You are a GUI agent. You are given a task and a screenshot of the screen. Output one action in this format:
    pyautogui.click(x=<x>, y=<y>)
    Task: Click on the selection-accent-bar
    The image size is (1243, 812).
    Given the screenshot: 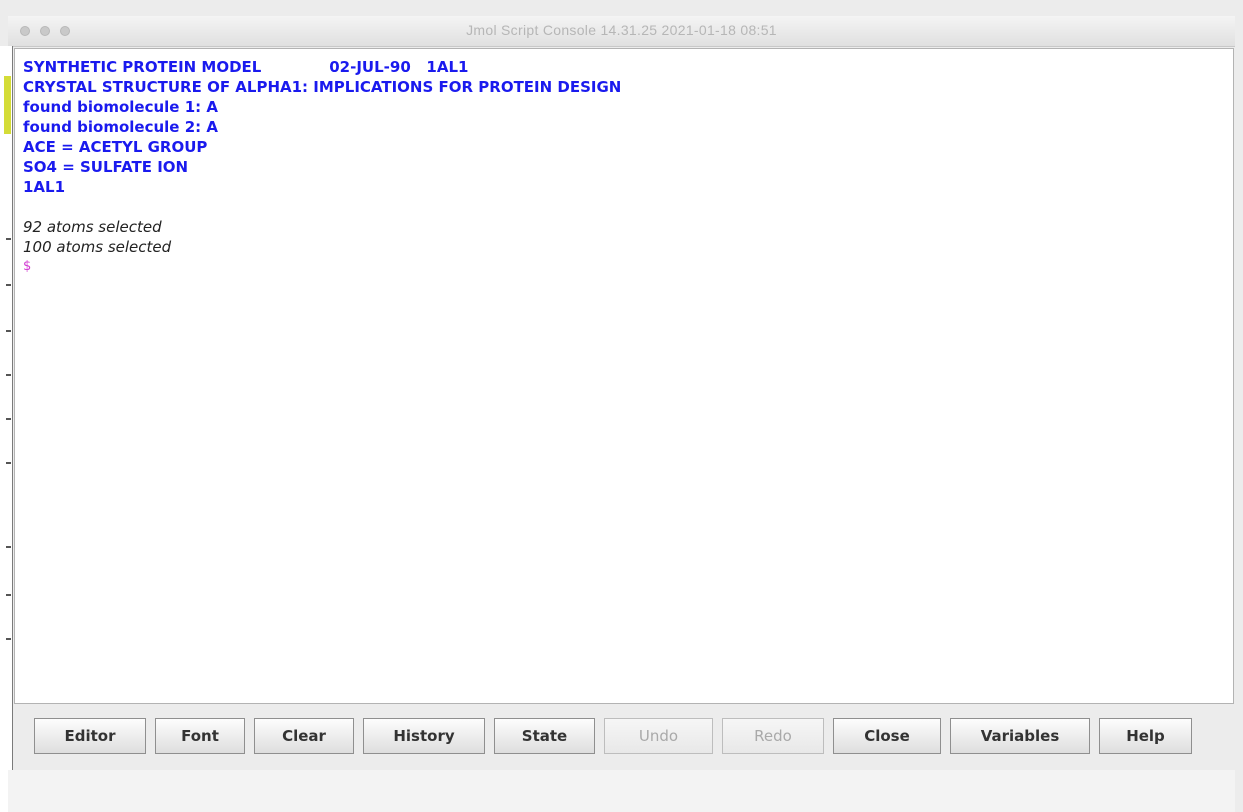 What is the action you would take?
    pyautogui.click(x=7, y=105)
    